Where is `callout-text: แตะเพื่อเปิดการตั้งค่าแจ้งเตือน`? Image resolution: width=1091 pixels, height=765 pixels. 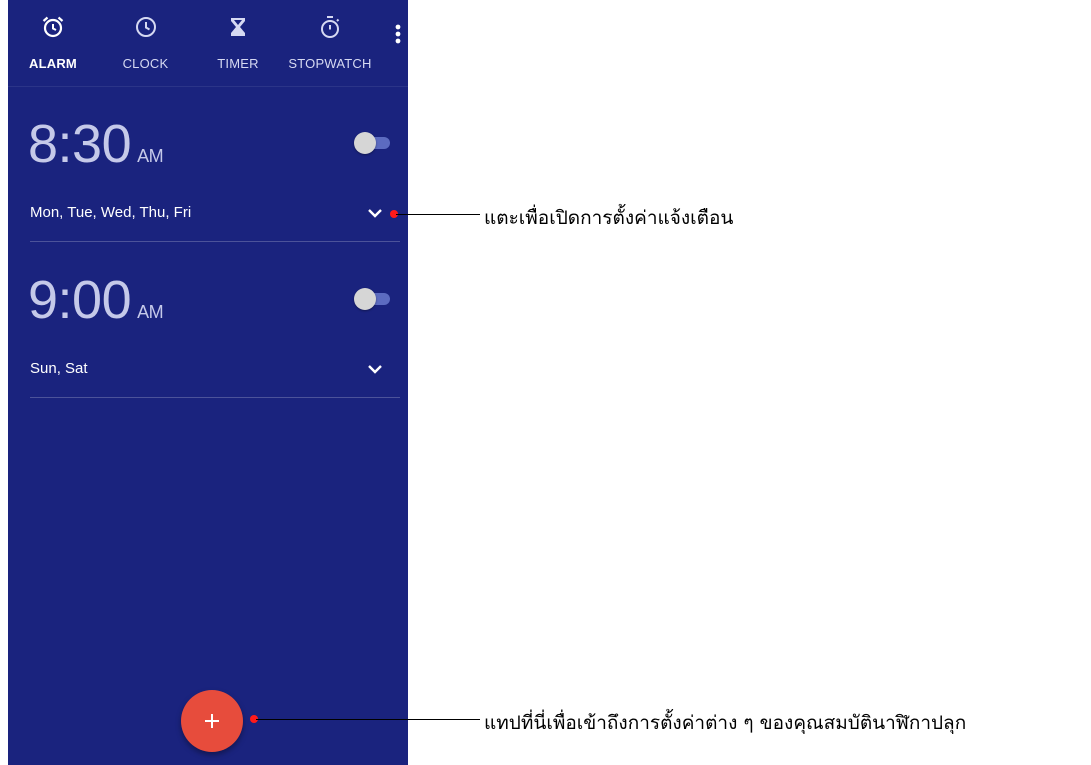 callout-text: แตะเพื่อเปิดการตั้งค่าแจ้งเตือน is located at coordinates (609, 218).